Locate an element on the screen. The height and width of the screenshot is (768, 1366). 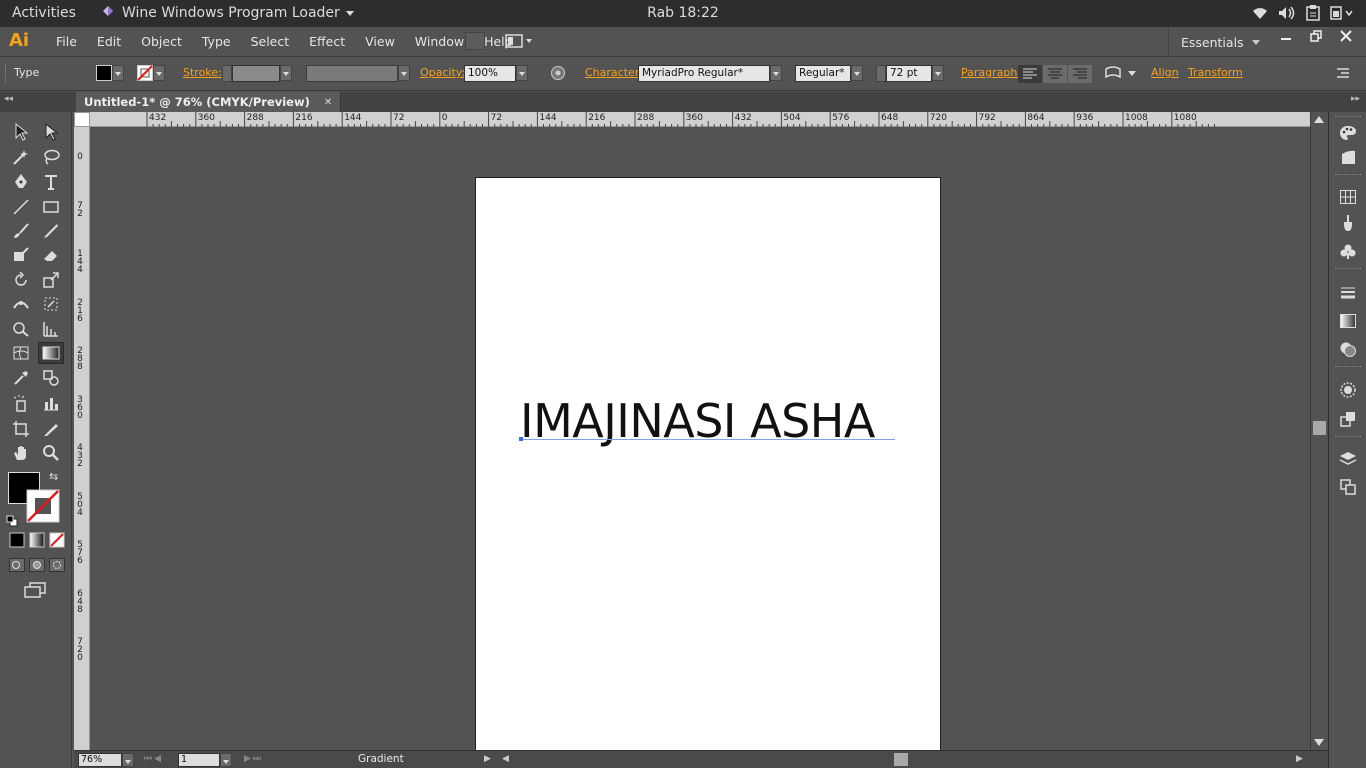
font-family-control: MyriadPro Regular* is located at coordinates (710, 73).